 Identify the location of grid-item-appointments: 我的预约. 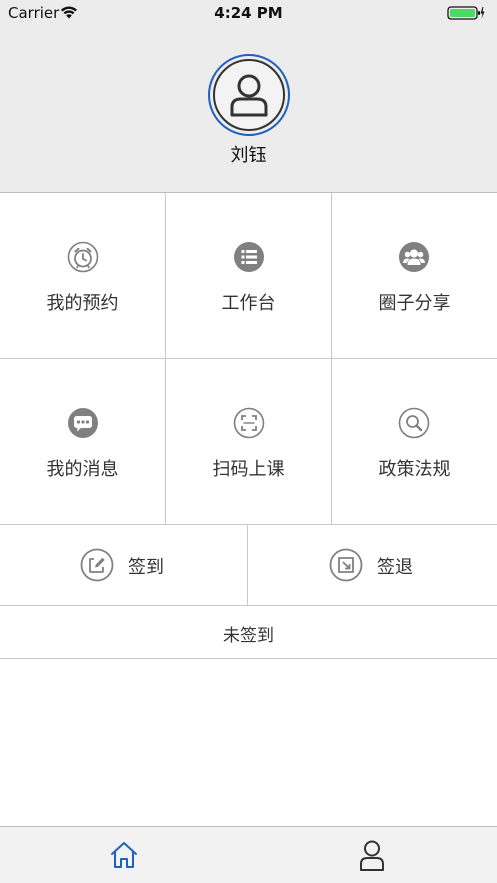
(83, 276).